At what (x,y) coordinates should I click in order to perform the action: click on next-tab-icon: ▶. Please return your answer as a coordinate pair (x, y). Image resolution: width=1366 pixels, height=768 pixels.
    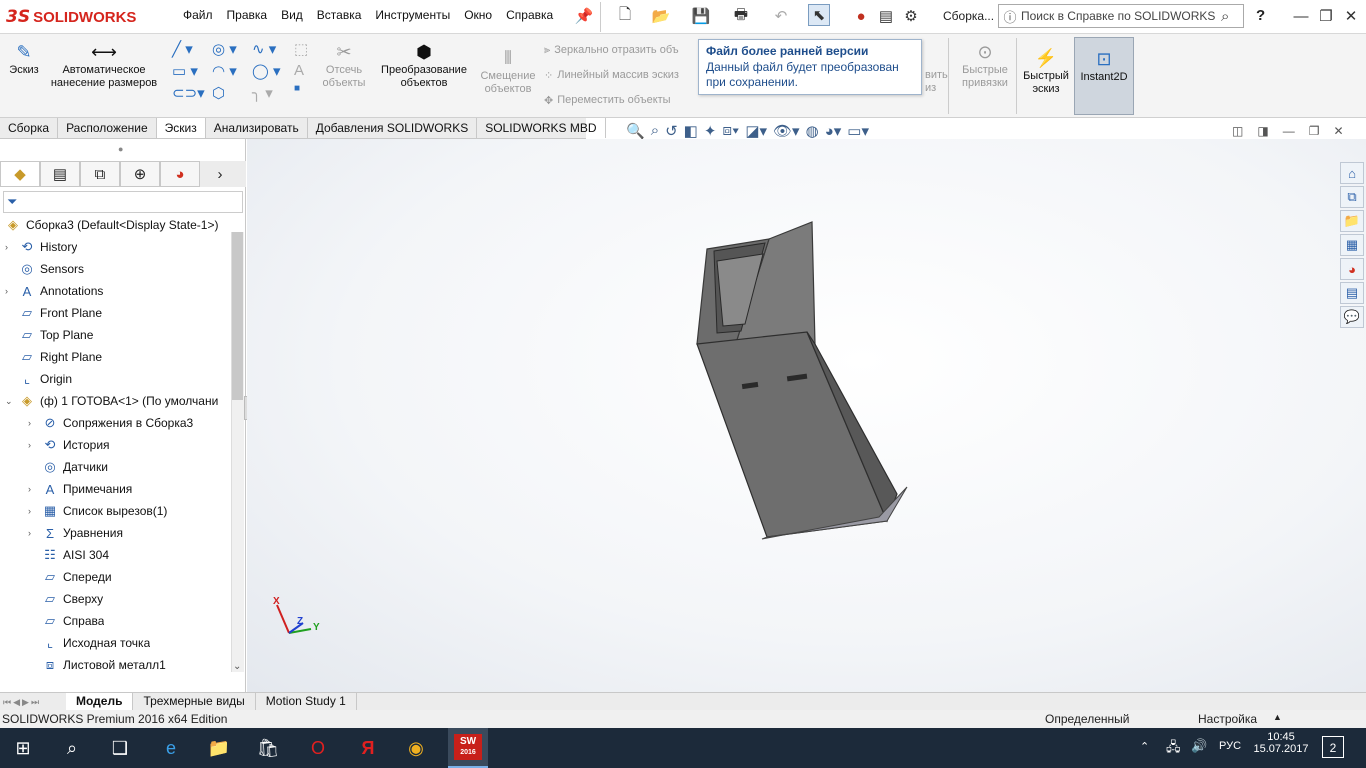
    Looking at the image, I should click on (25, 702).